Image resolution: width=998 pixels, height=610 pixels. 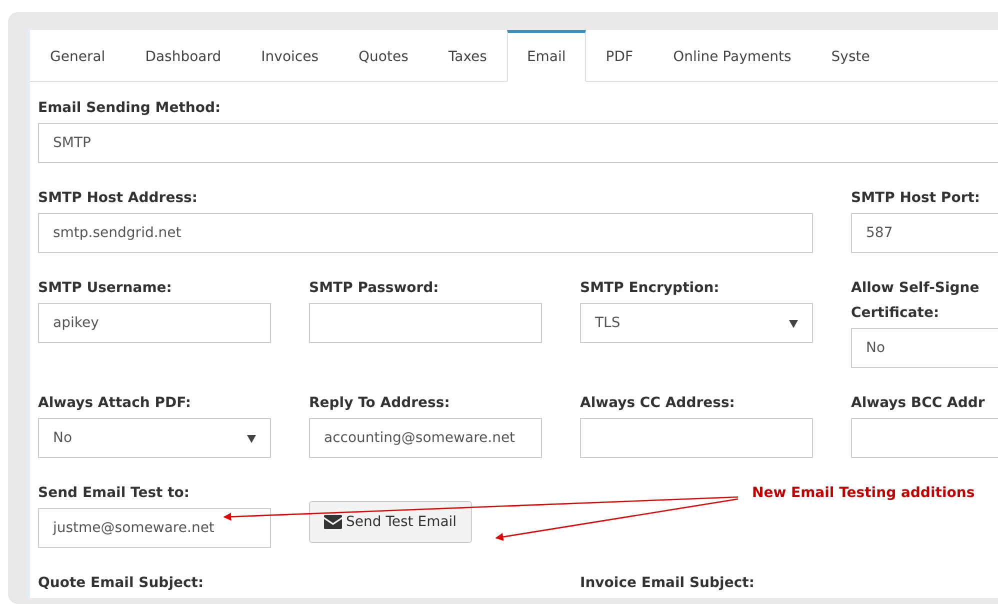 I want to click on field-label: Always BCC Addr, so click(x=918, y=403).